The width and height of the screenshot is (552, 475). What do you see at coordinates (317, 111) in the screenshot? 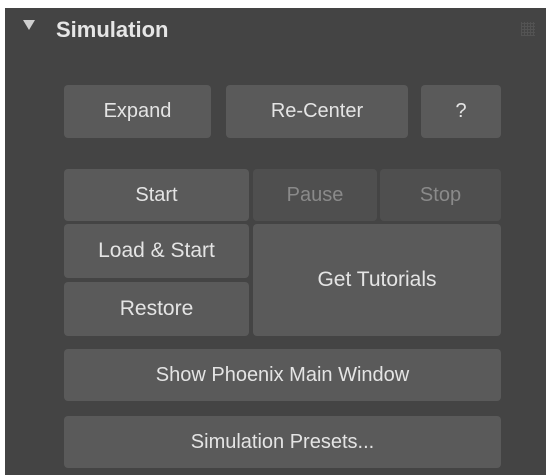
I see `recenter-button: Re-Center` at bounding box center [317, 111].